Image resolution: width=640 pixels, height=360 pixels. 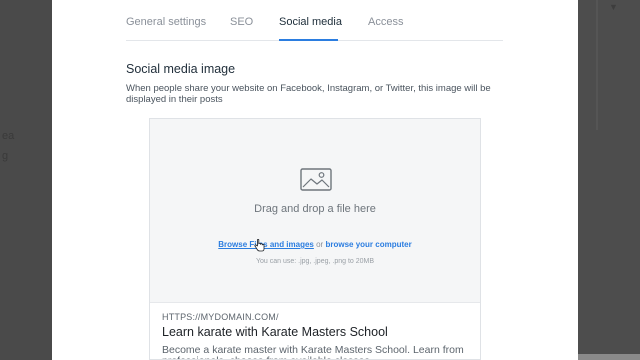 I want to click on background-overlay-left: ea g, so click(x=26, y=180).